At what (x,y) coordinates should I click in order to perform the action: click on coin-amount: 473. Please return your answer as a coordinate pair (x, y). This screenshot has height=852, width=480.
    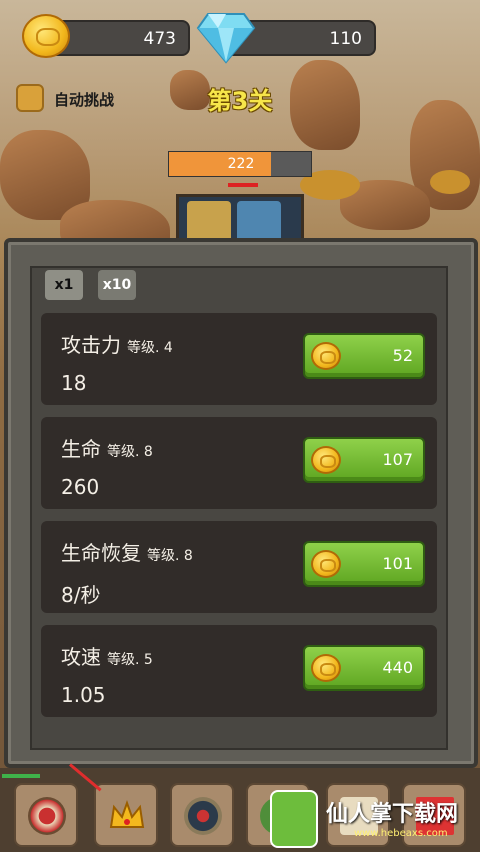
    Looking at the image, I should click on (159, 39).